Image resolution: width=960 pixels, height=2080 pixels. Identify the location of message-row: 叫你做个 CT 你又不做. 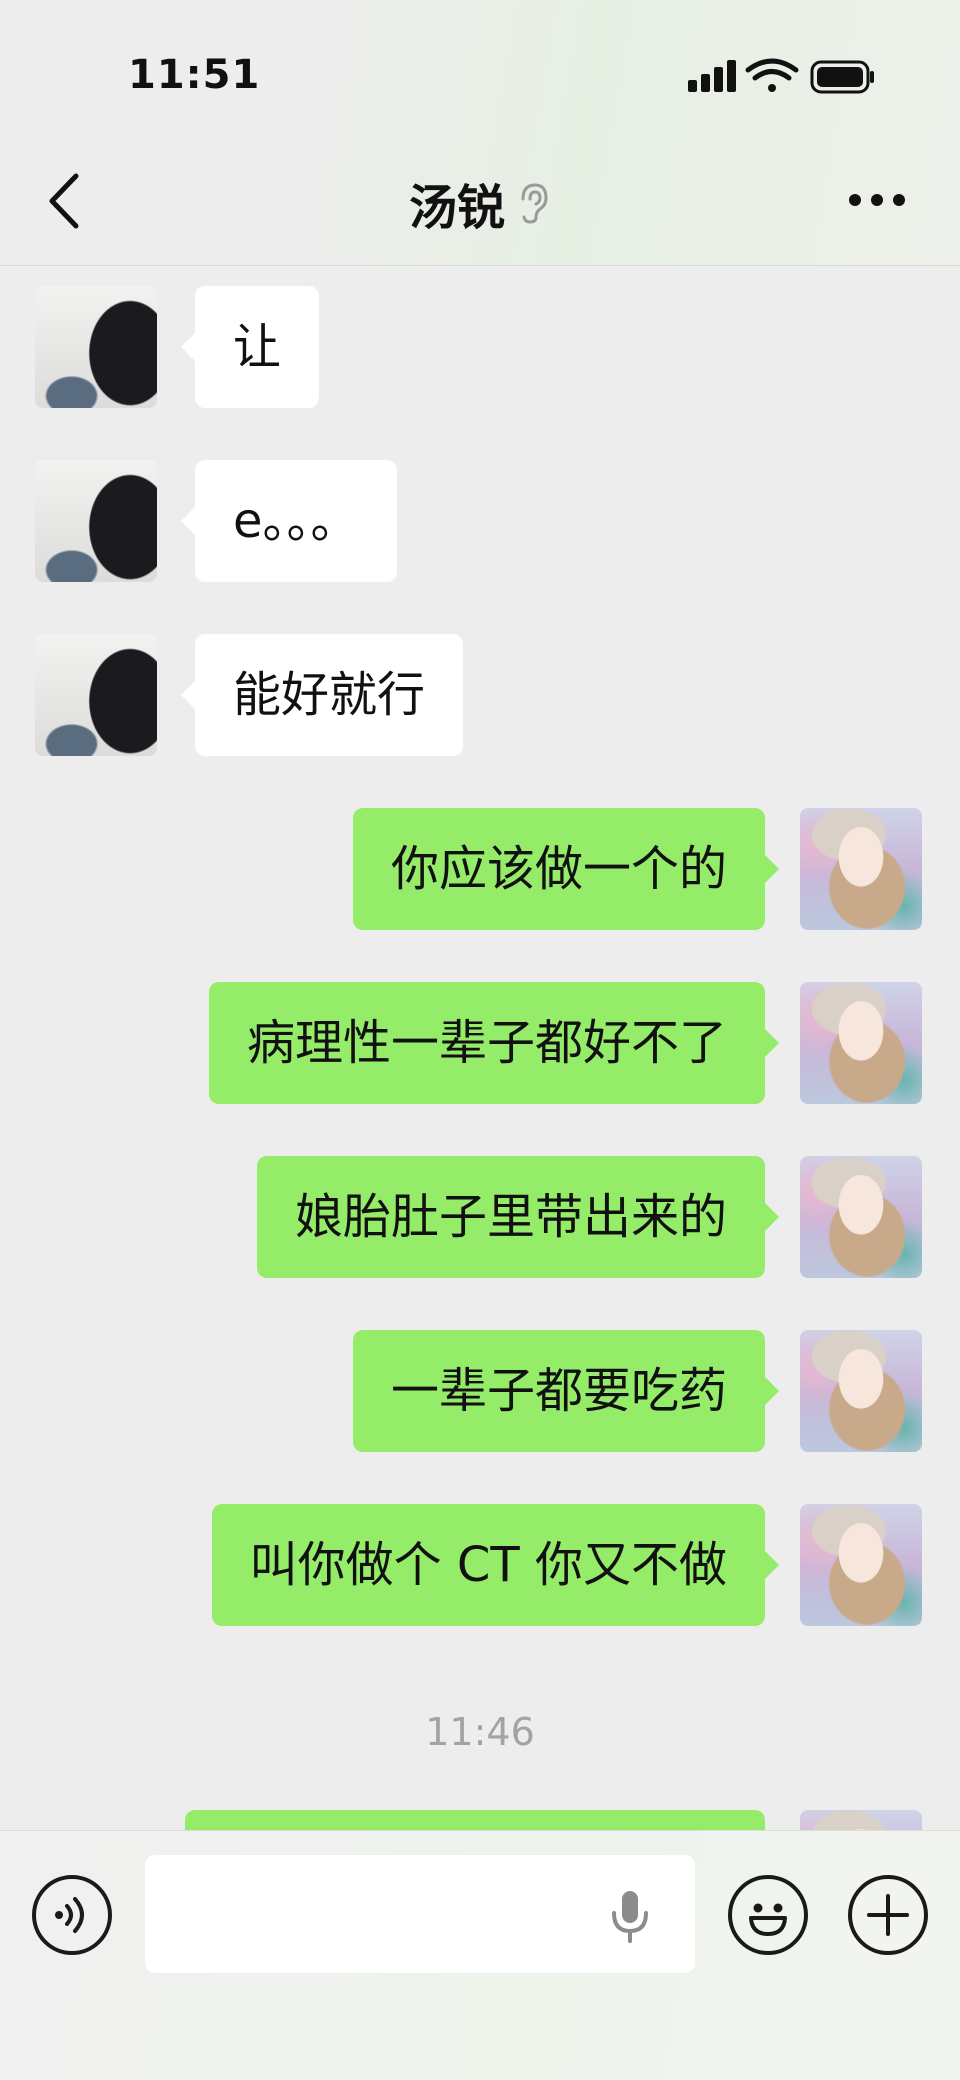
(480, 1566).